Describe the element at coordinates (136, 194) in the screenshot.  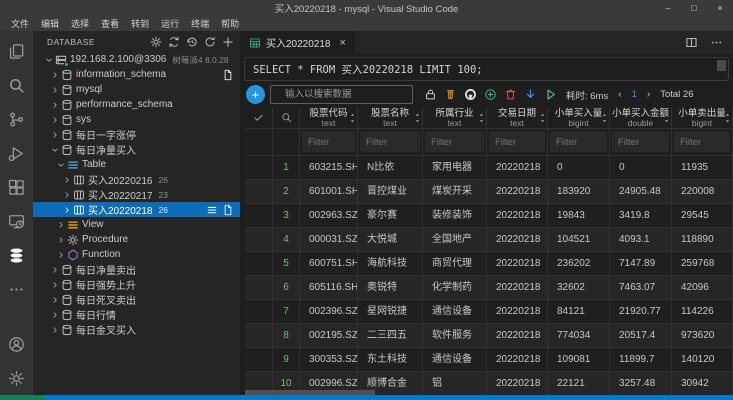
I see `tree-item-table-20220217: 买入20220217 23` at that location.